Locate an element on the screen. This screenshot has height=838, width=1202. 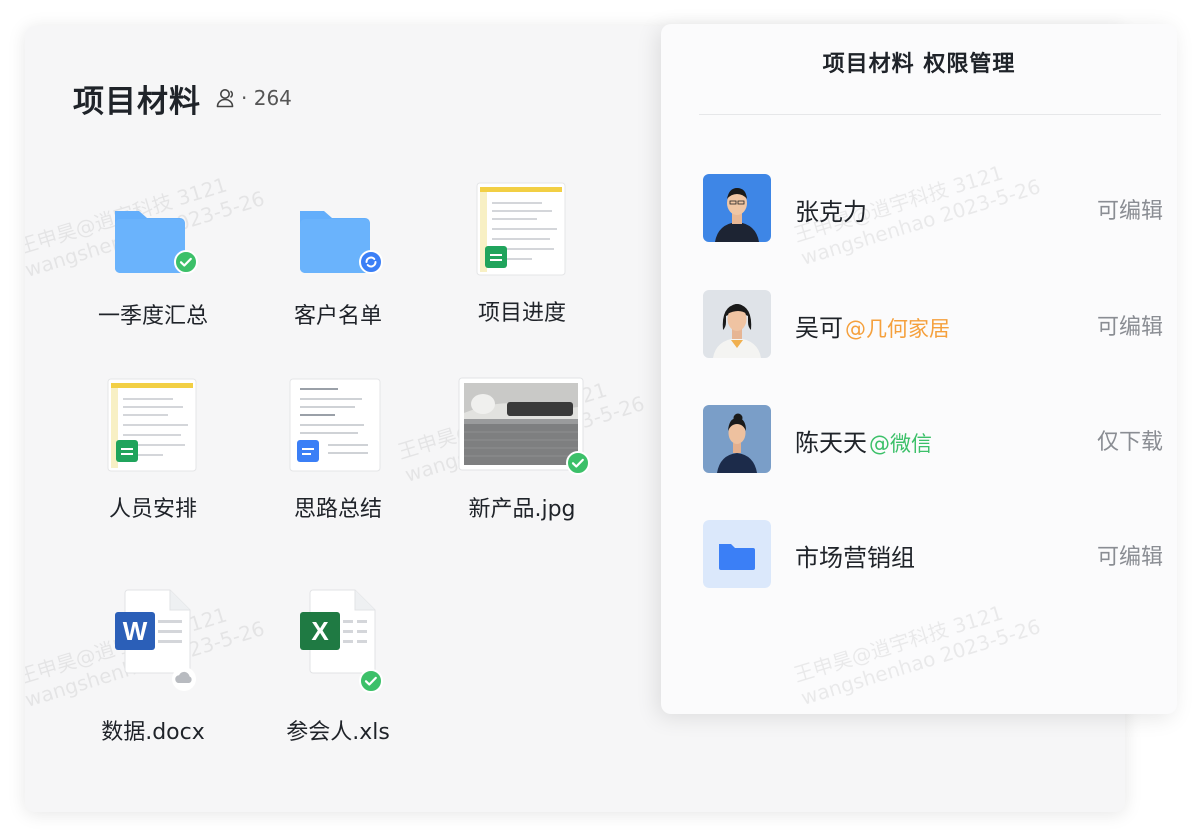
file-item-excel: X 参会人.xls is located at coordinates (338, 671).